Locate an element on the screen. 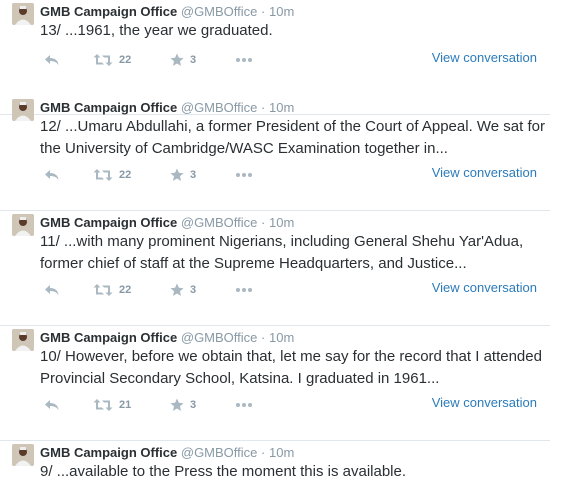 The image size is (568, 489). tweet-text: 13/ ...1961, the year we graduated. is located at coordinates (156, 30).